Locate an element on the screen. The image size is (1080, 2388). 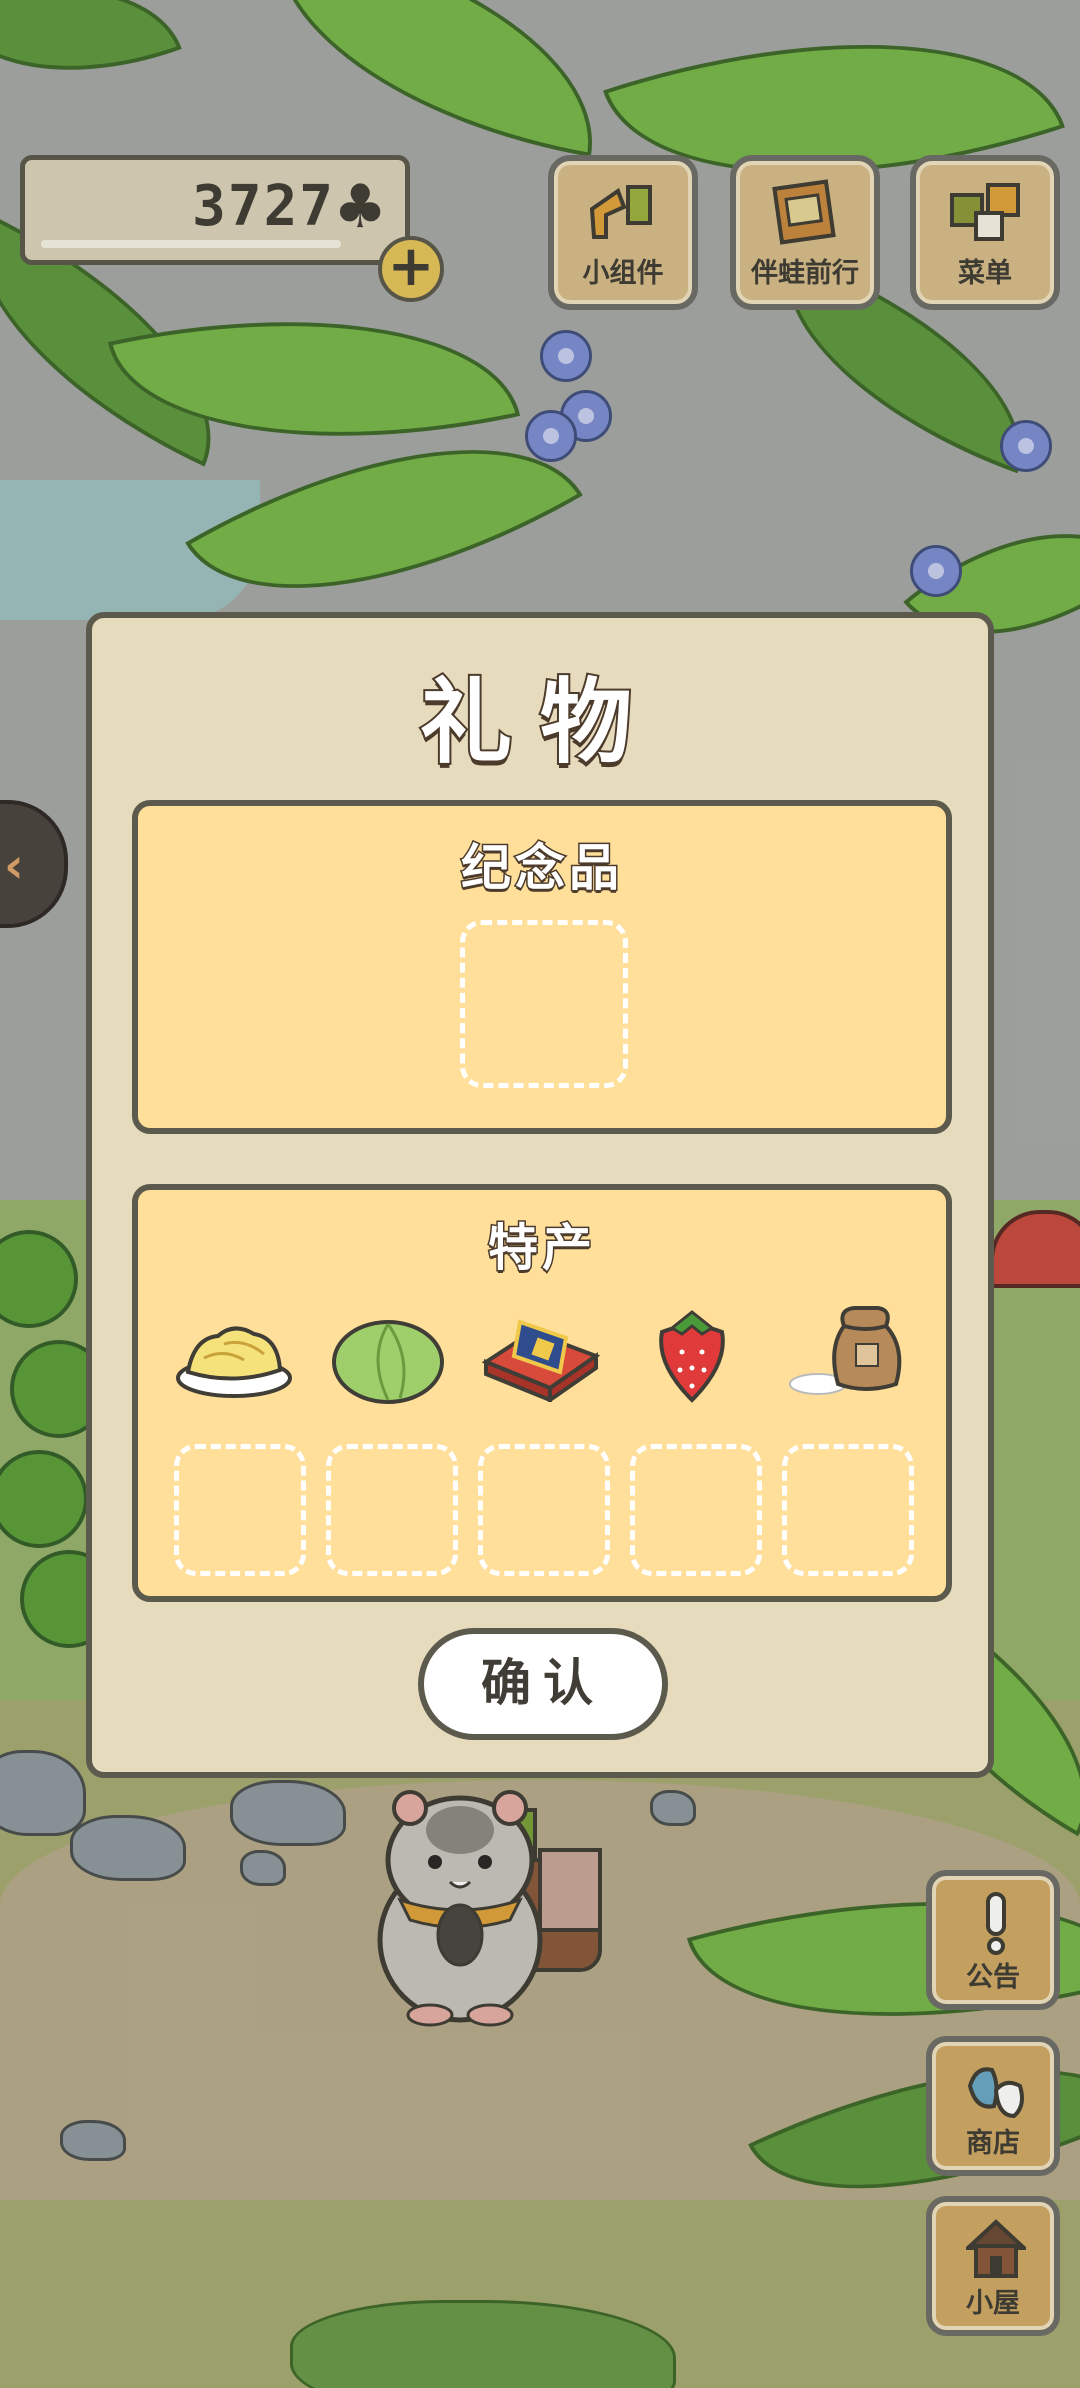
confirm-button: 确认 is located at coordinates (543, 1684).